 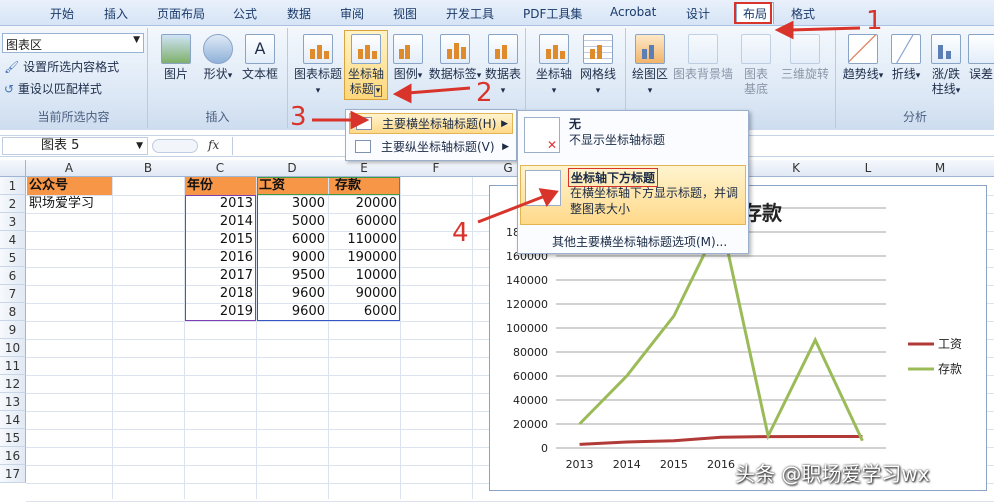 What do you see at coordinates (803, 13) in the screenshot?
I see `tab-format: 格式` at bounding box center [803, 13].